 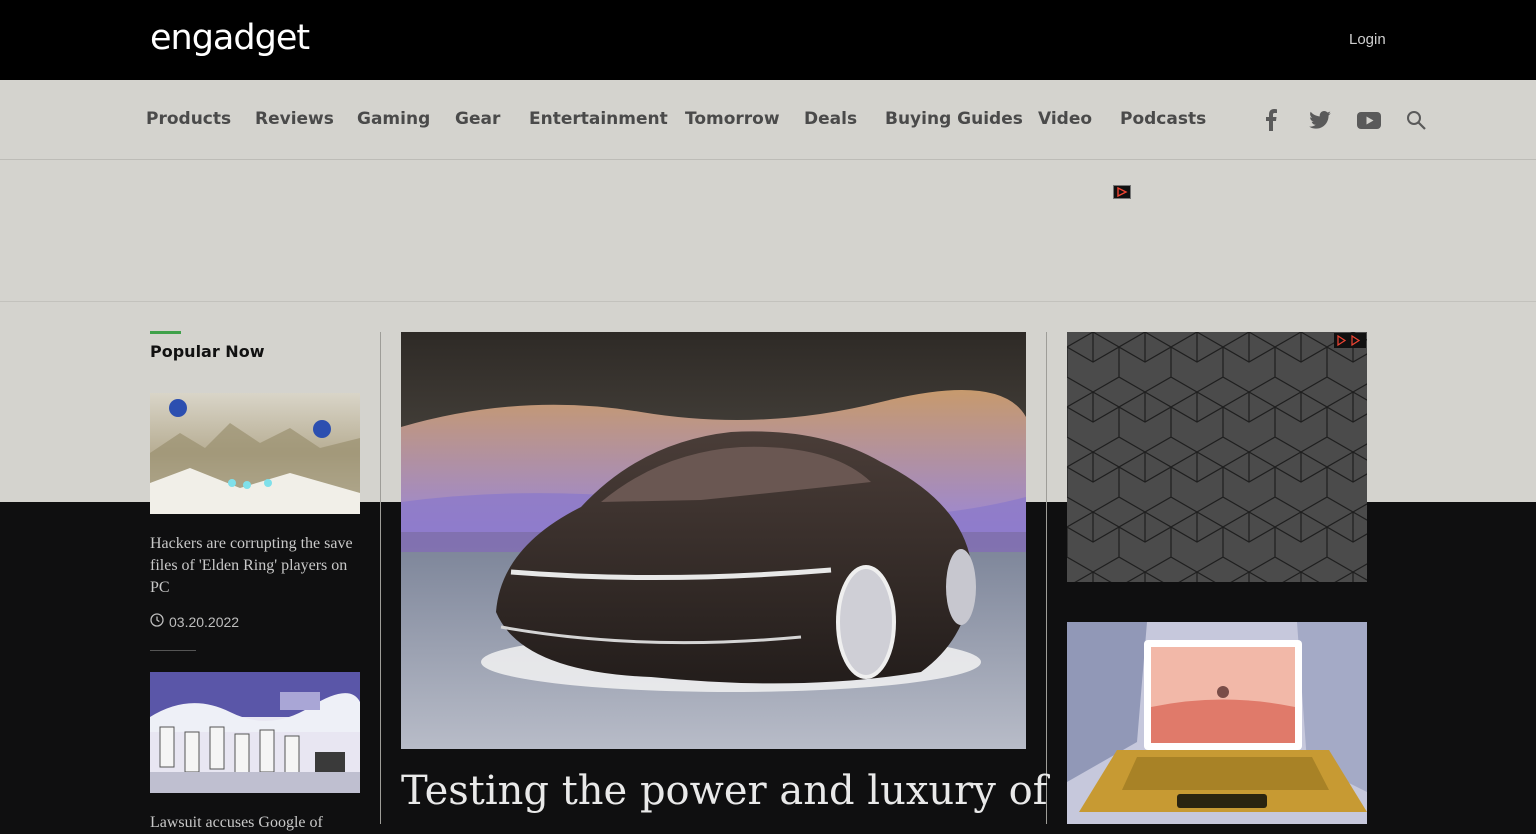 I want to click on article-headline: Lawsuit accuses Google of, so click(x=255, y=823).